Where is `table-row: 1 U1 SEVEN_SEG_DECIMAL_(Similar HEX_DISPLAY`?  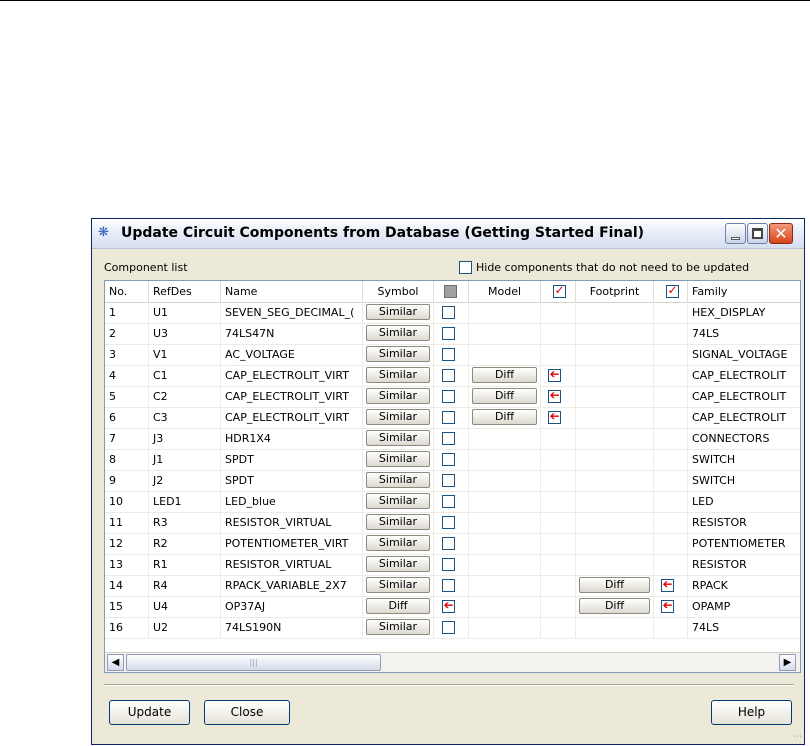 table-row: 1 U1 SEVEN_SEG_DECIMAL_(Similar HEX_DISPLAY is located at coordinates (452, 313).